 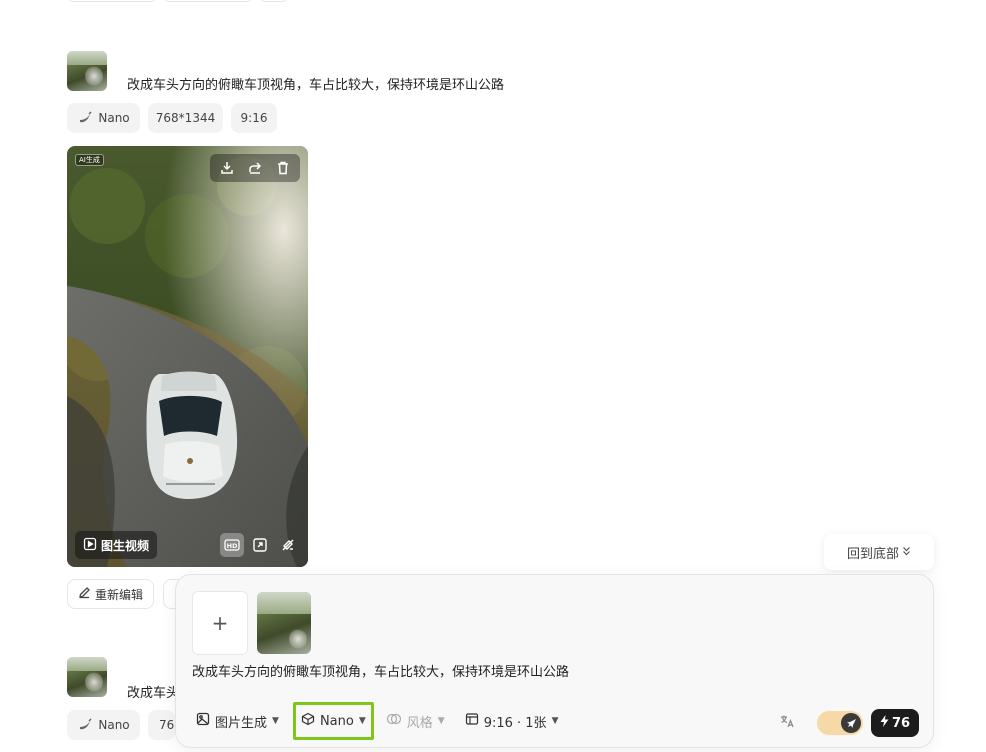 What do you see at coordinates (308, 721) in the screenshot?
I see `cube-icon` at bounding box center [308, 721].